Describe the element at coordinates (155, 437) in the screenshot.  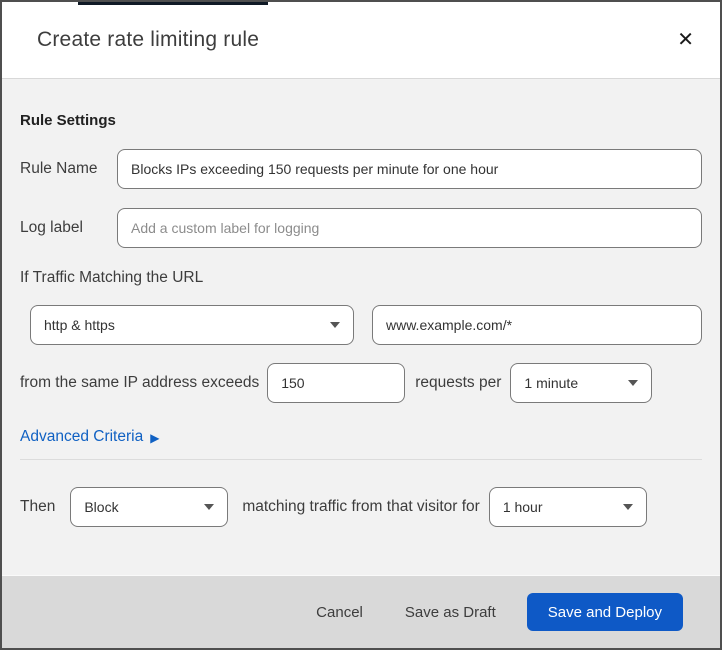
I see `expand-arrow-icon: ▶` at that location.